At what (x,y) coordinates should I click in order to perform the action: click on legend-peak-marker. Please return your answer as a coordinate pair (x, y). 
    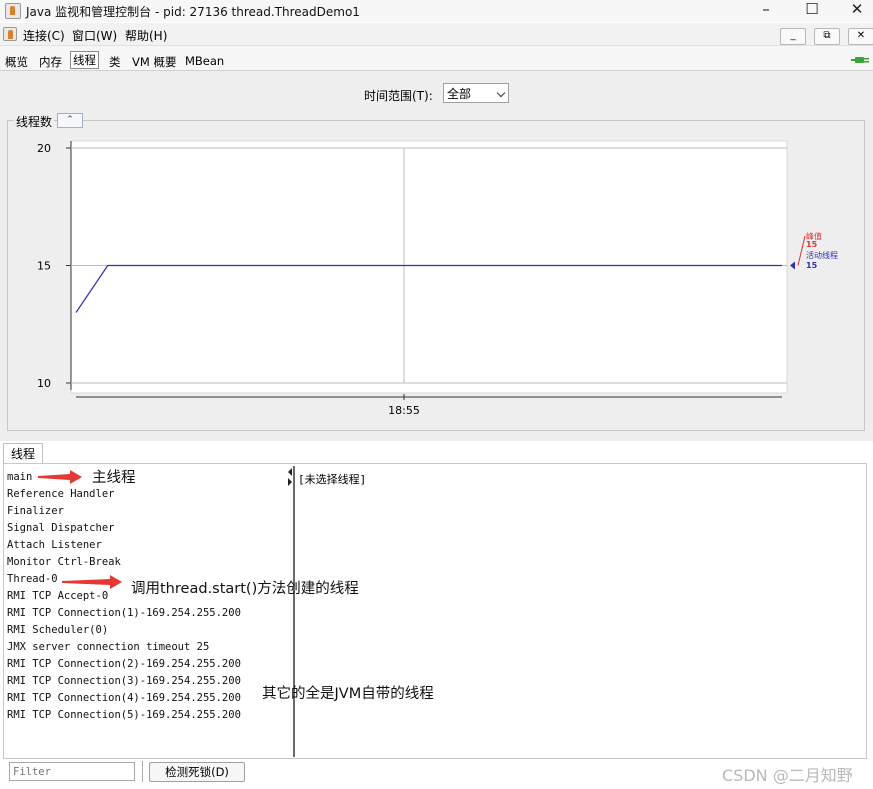
    Looking at the image, I should click on (801, 250).